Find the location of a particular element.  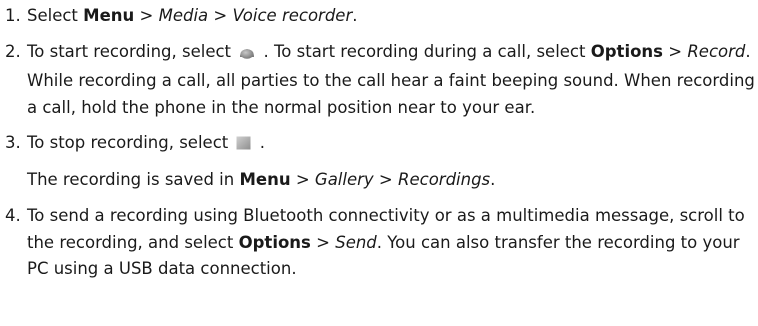

step-number: 1. is located at coordinates (13, 15).